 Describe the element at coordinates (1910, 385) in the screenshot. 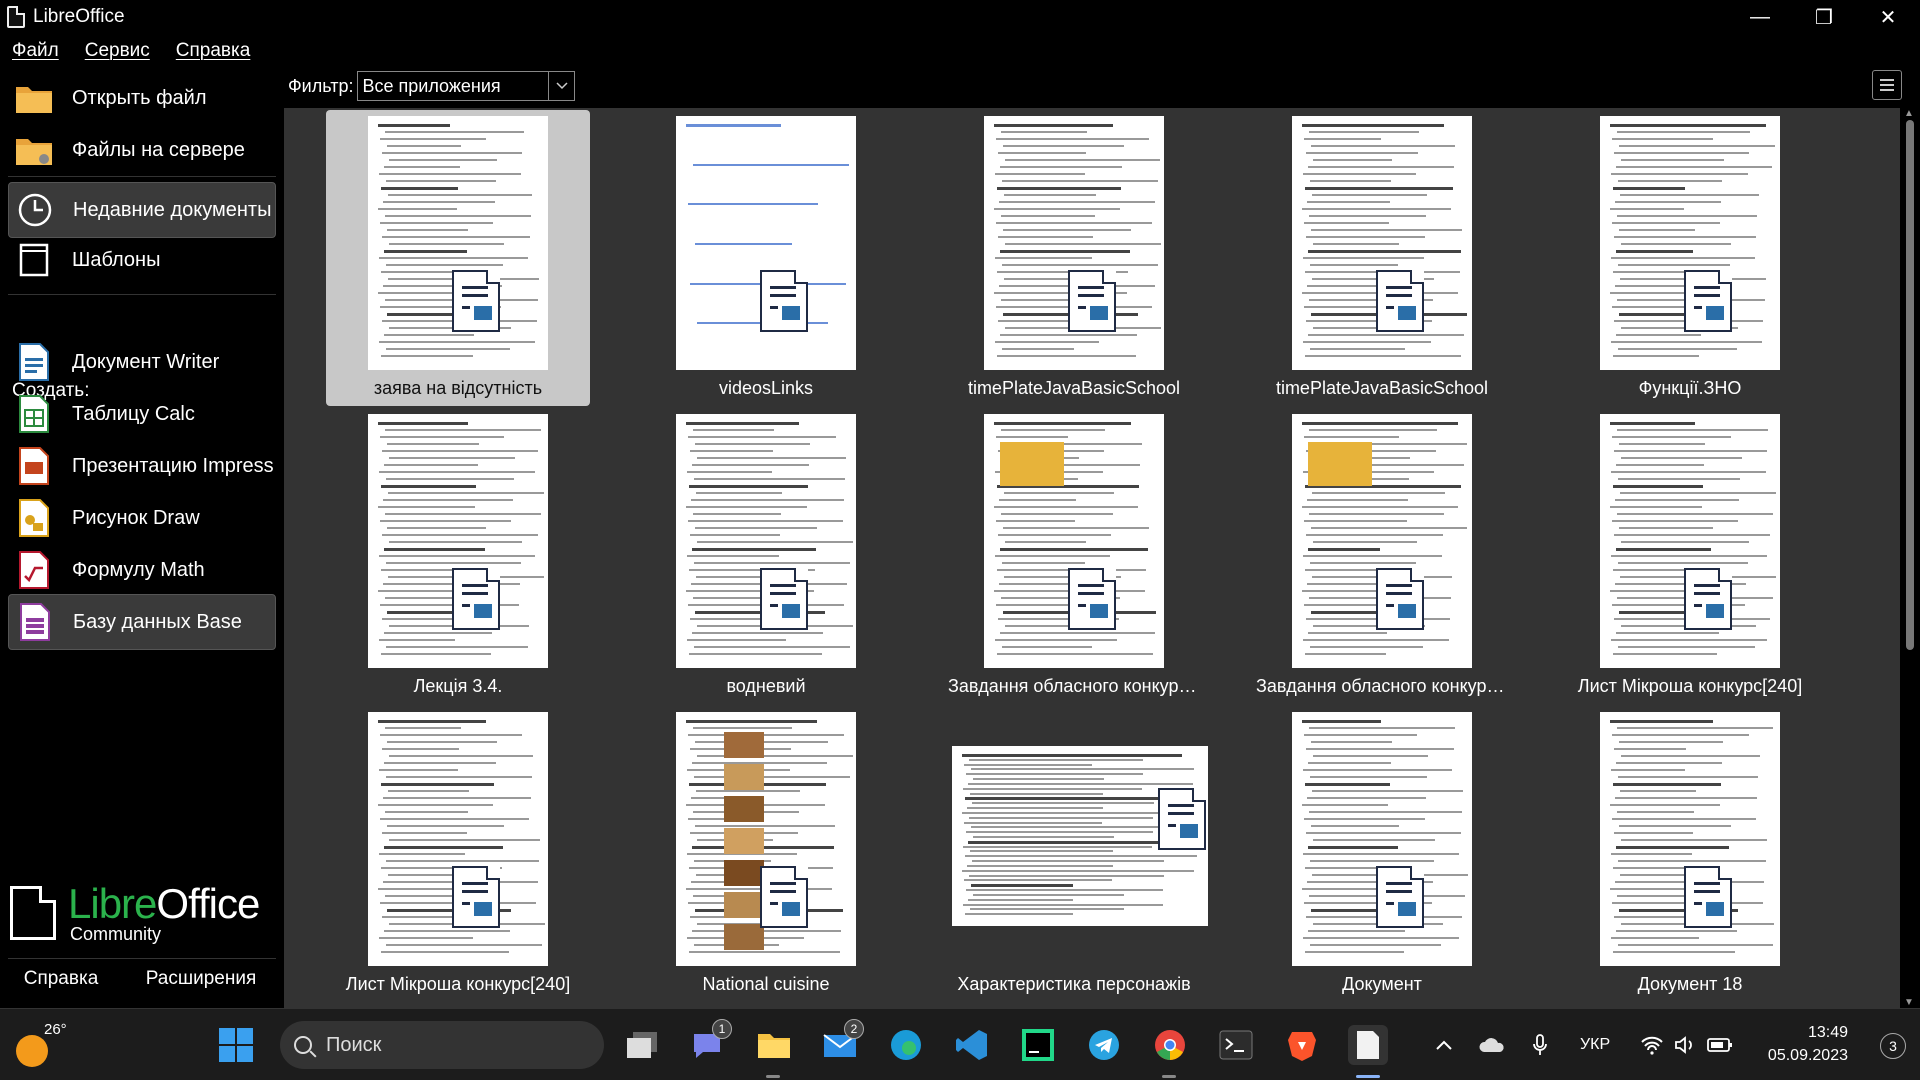

I see `scrollbar-thumb` at that location.